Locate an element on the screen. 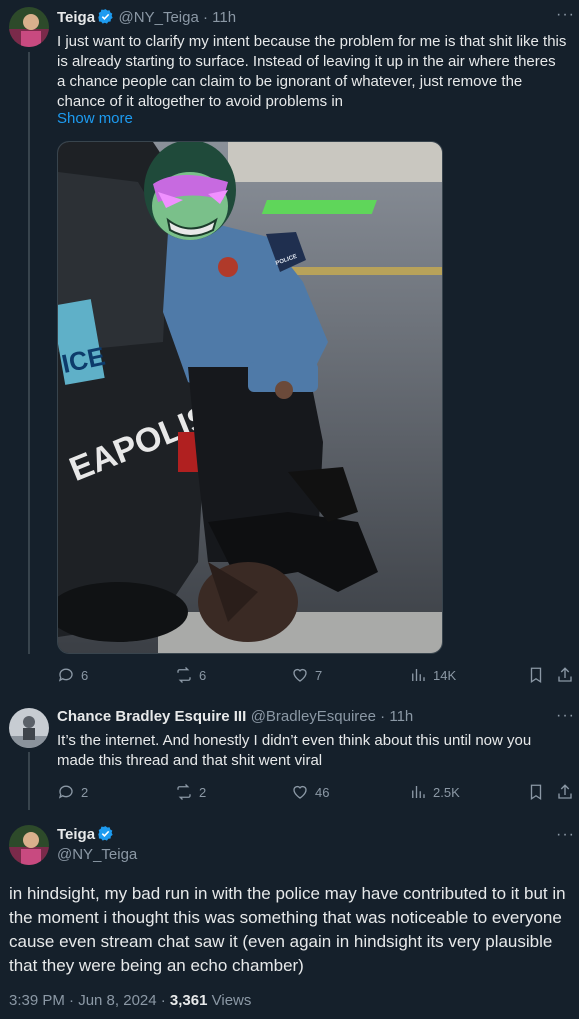  handle: @BradleyEsquiree is located at coordinates (313, 716).